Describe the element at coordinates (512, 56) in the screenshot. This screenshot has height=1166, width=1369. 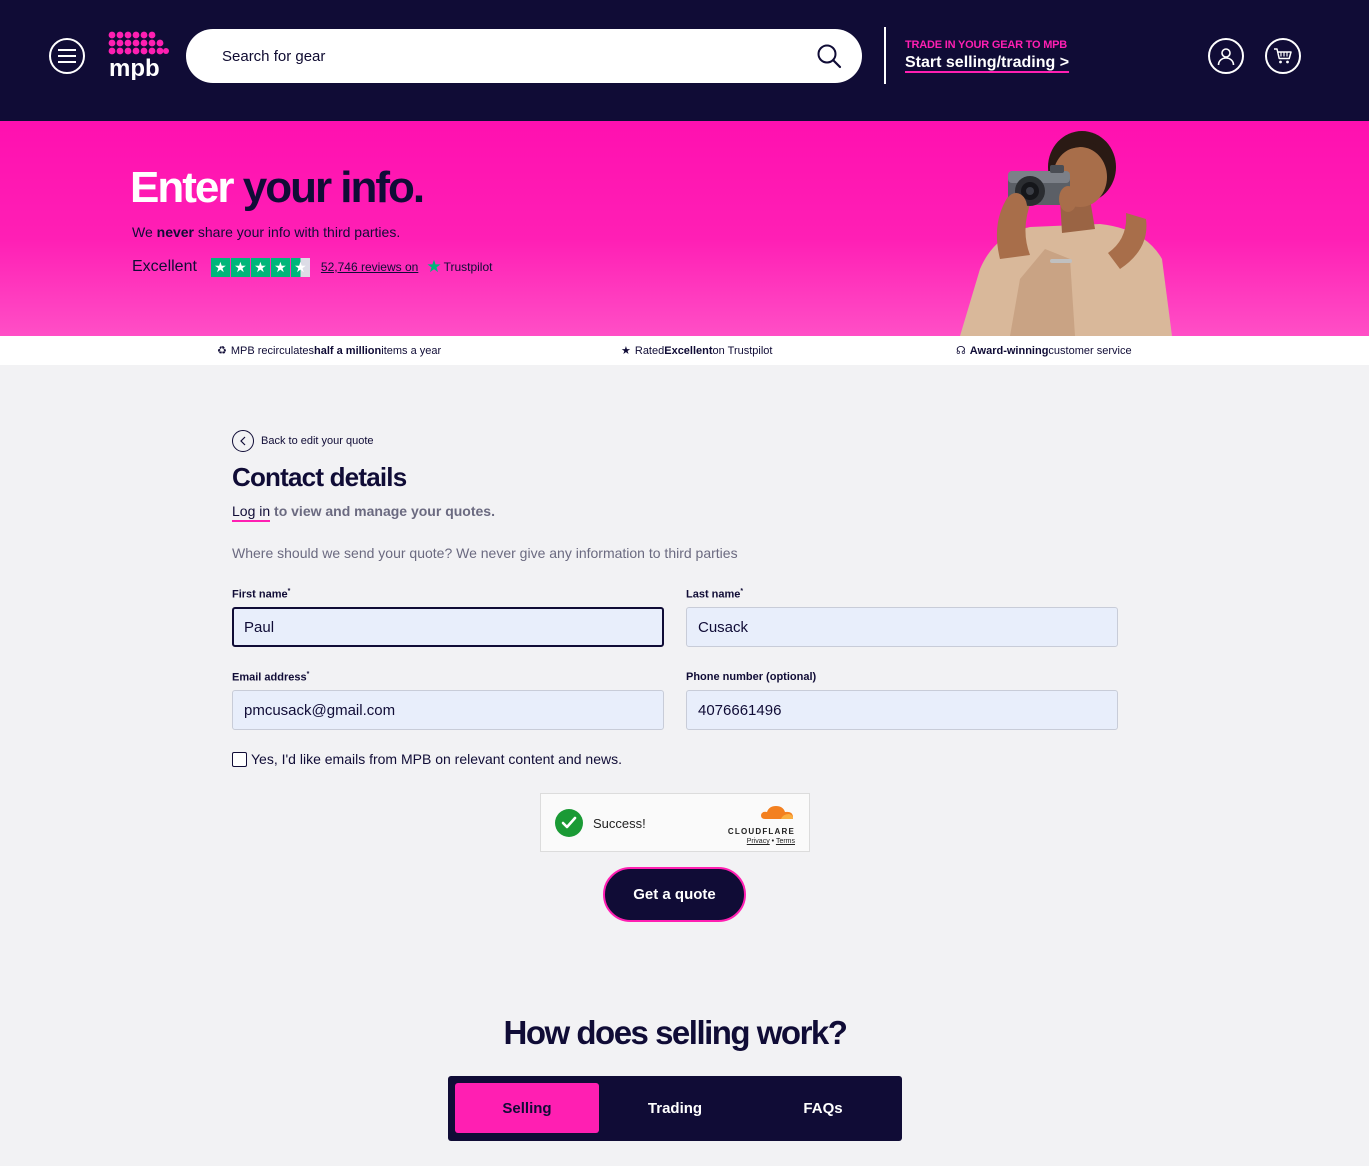
I see `search-input` at that location.